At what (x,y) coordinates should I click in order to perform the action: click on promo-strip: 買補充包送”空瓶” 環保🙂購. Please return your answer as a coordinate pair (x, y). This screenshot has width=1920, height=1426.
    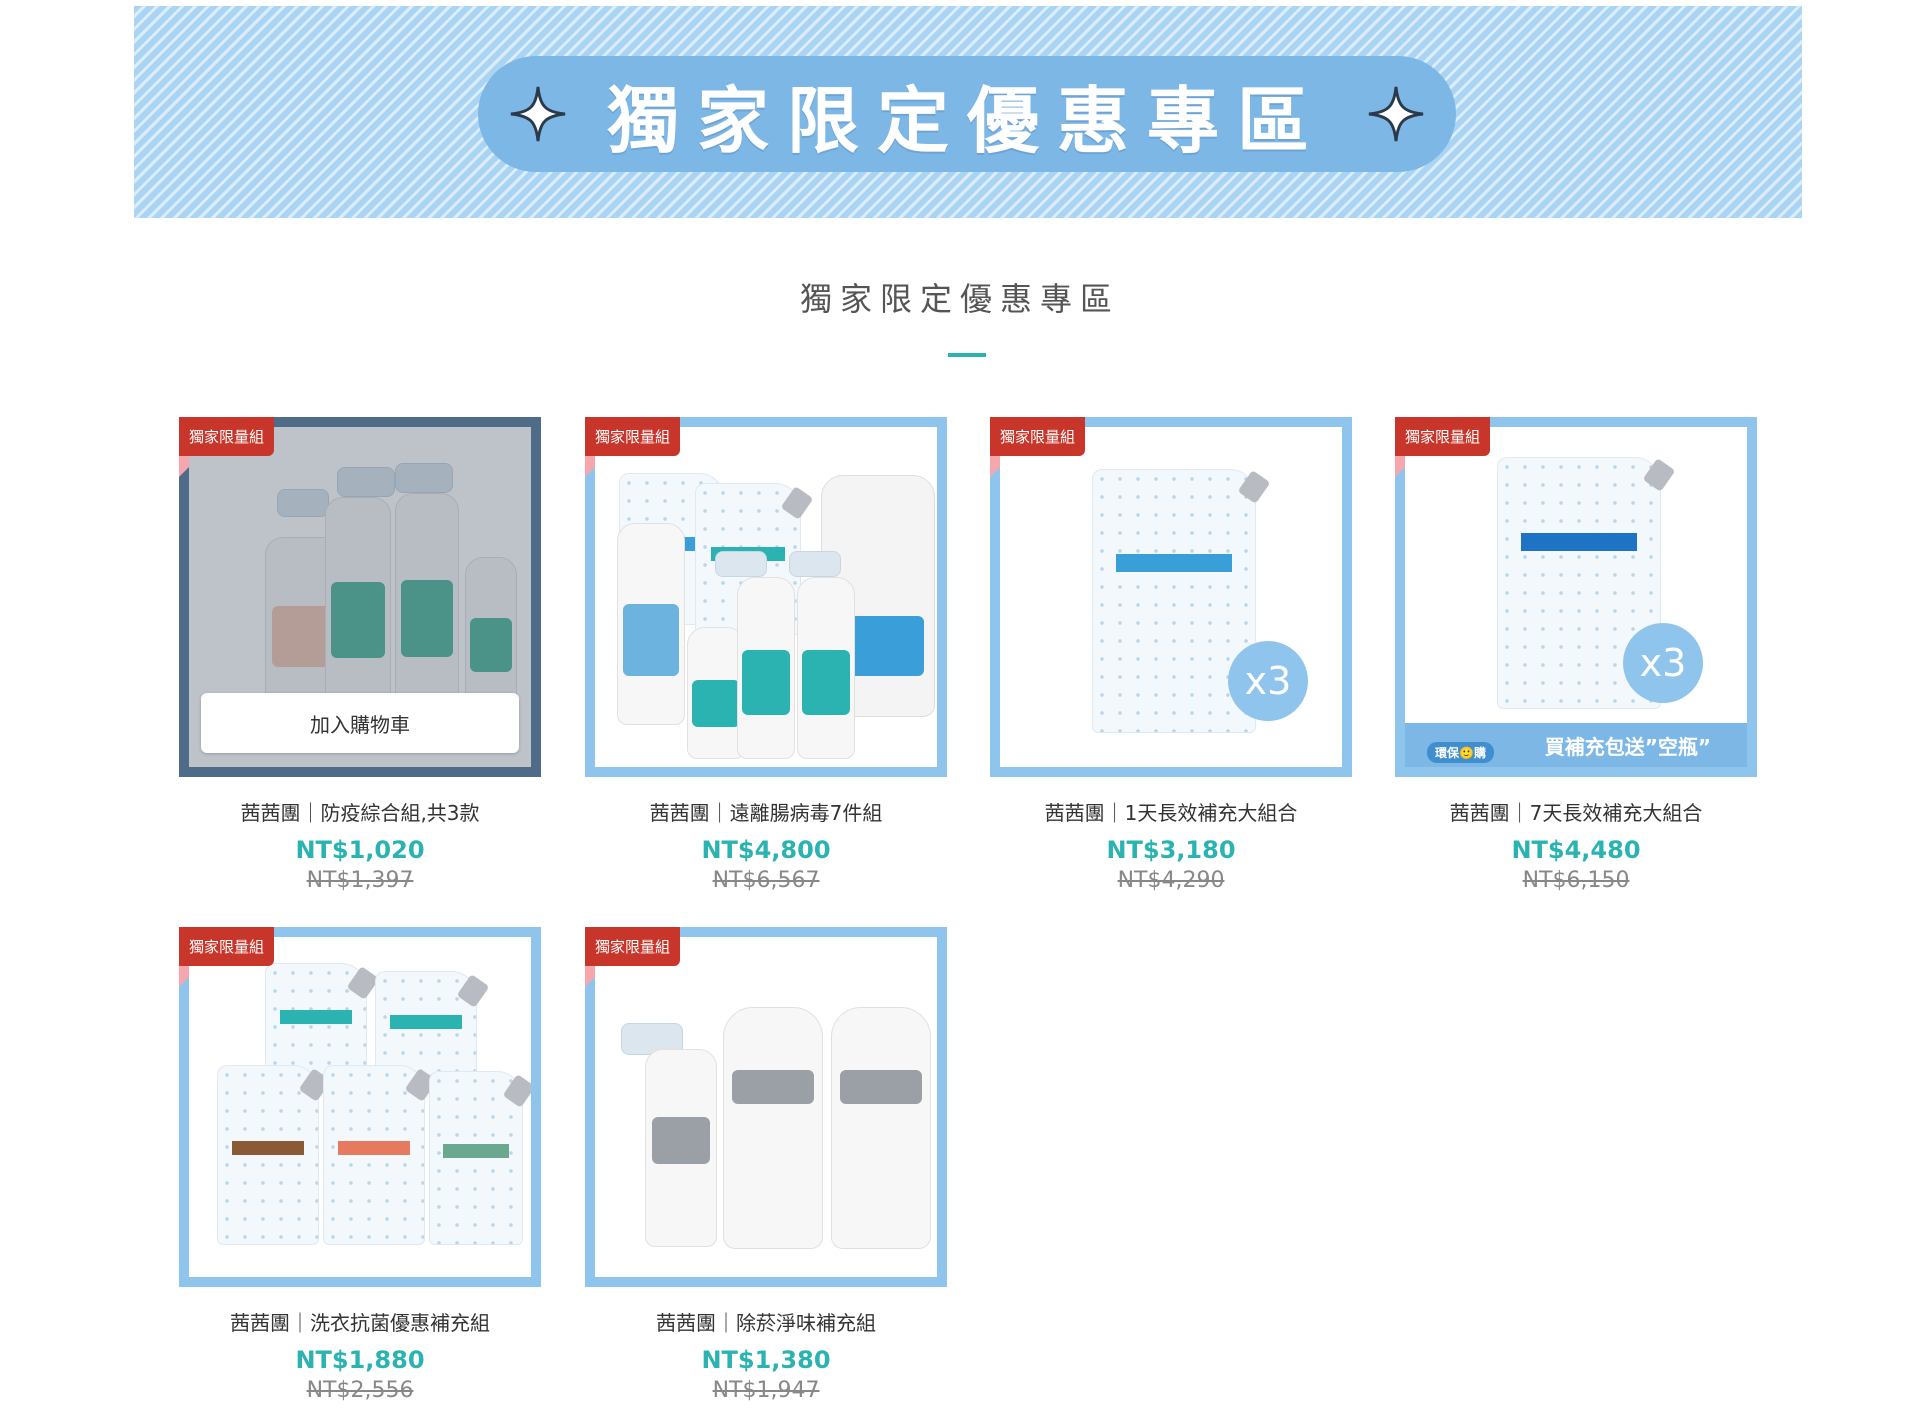
    Looking at the image, I should click on (1576, 745).